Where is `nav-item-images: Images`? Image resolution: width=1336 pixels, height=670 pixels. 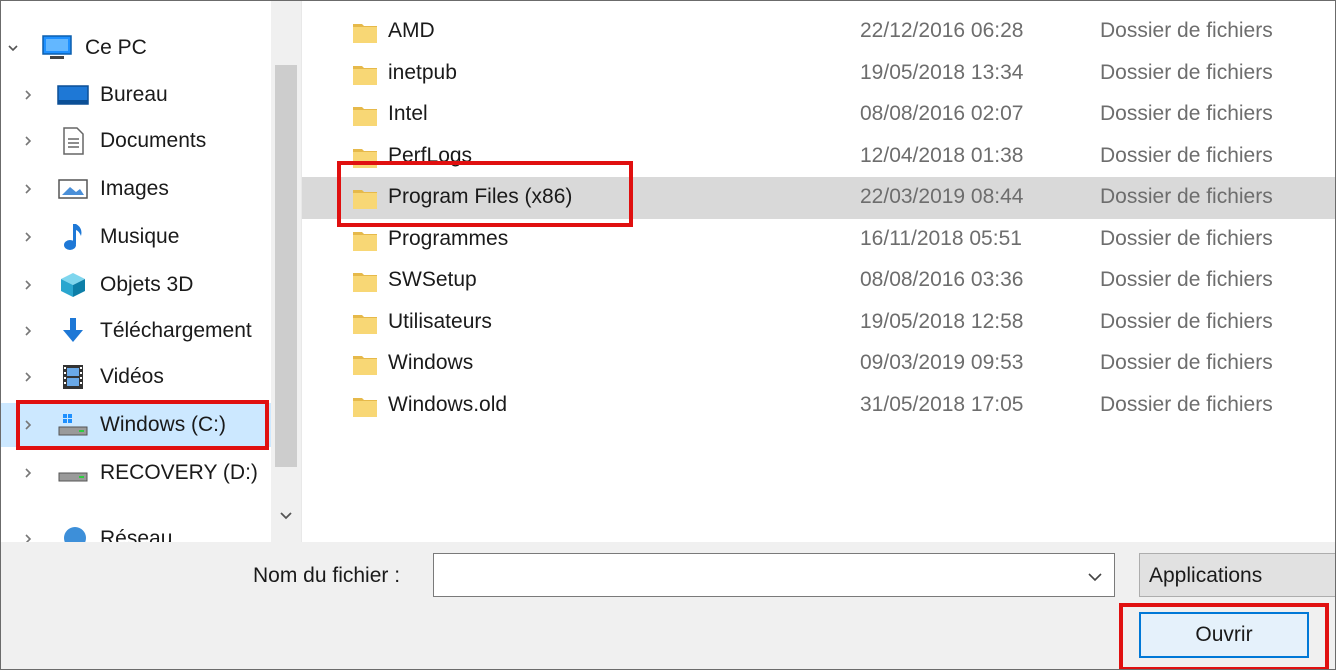 nav-item-images: Images is located at coordinates (151, 189).